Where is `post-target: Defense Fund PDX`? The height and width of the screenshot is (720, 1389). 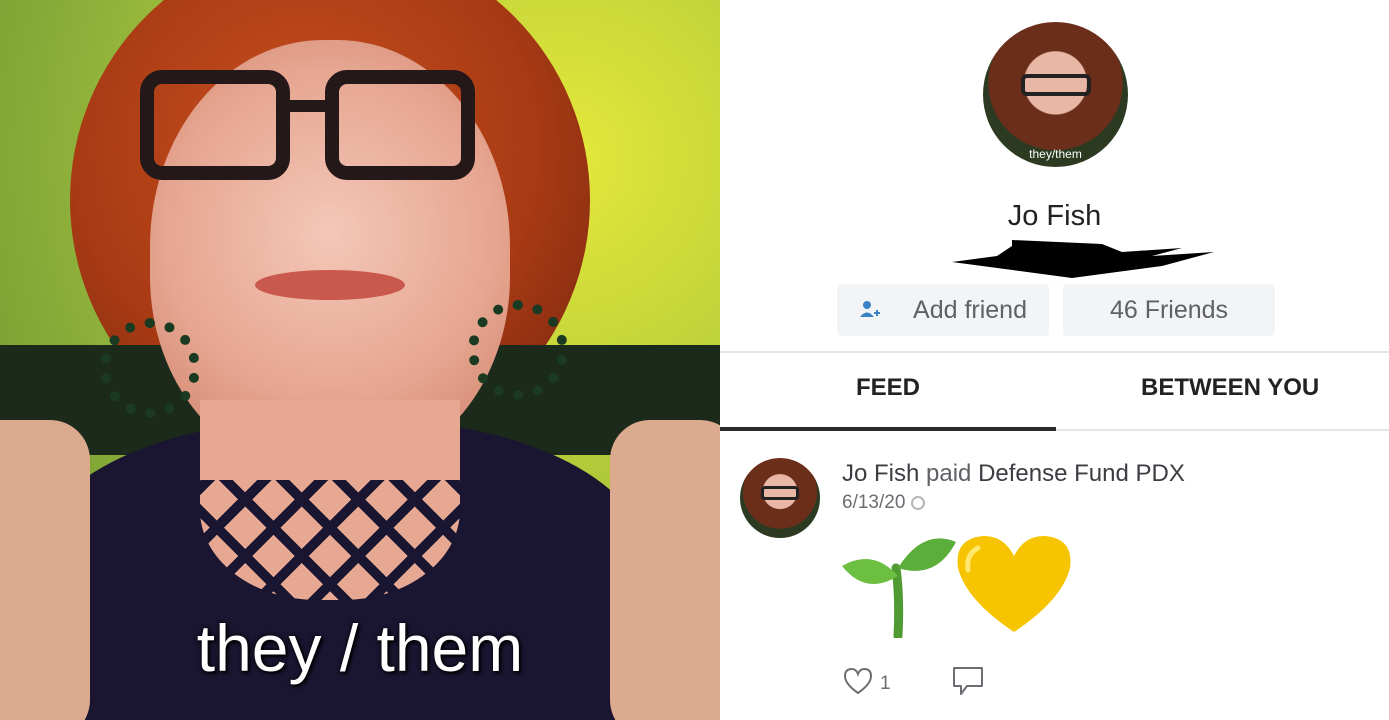 post-target: Defense Fund PDX is located at coordinates (1081, 473).